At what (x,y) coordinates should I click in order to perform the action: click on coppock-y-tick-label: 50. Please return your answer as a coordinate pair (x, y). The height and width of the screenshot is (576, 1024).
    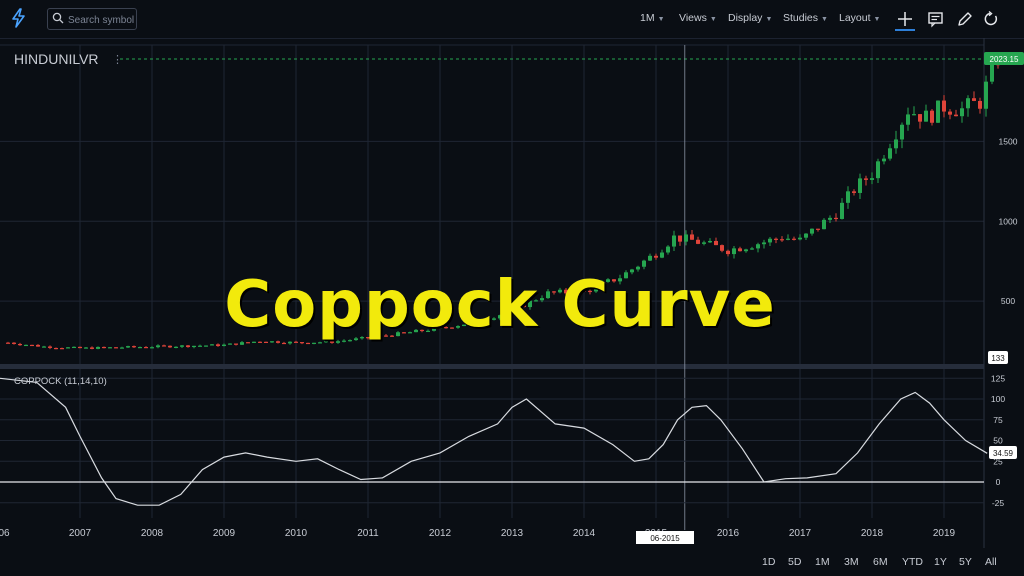
    Looking at the image, I should click on (998, 441).